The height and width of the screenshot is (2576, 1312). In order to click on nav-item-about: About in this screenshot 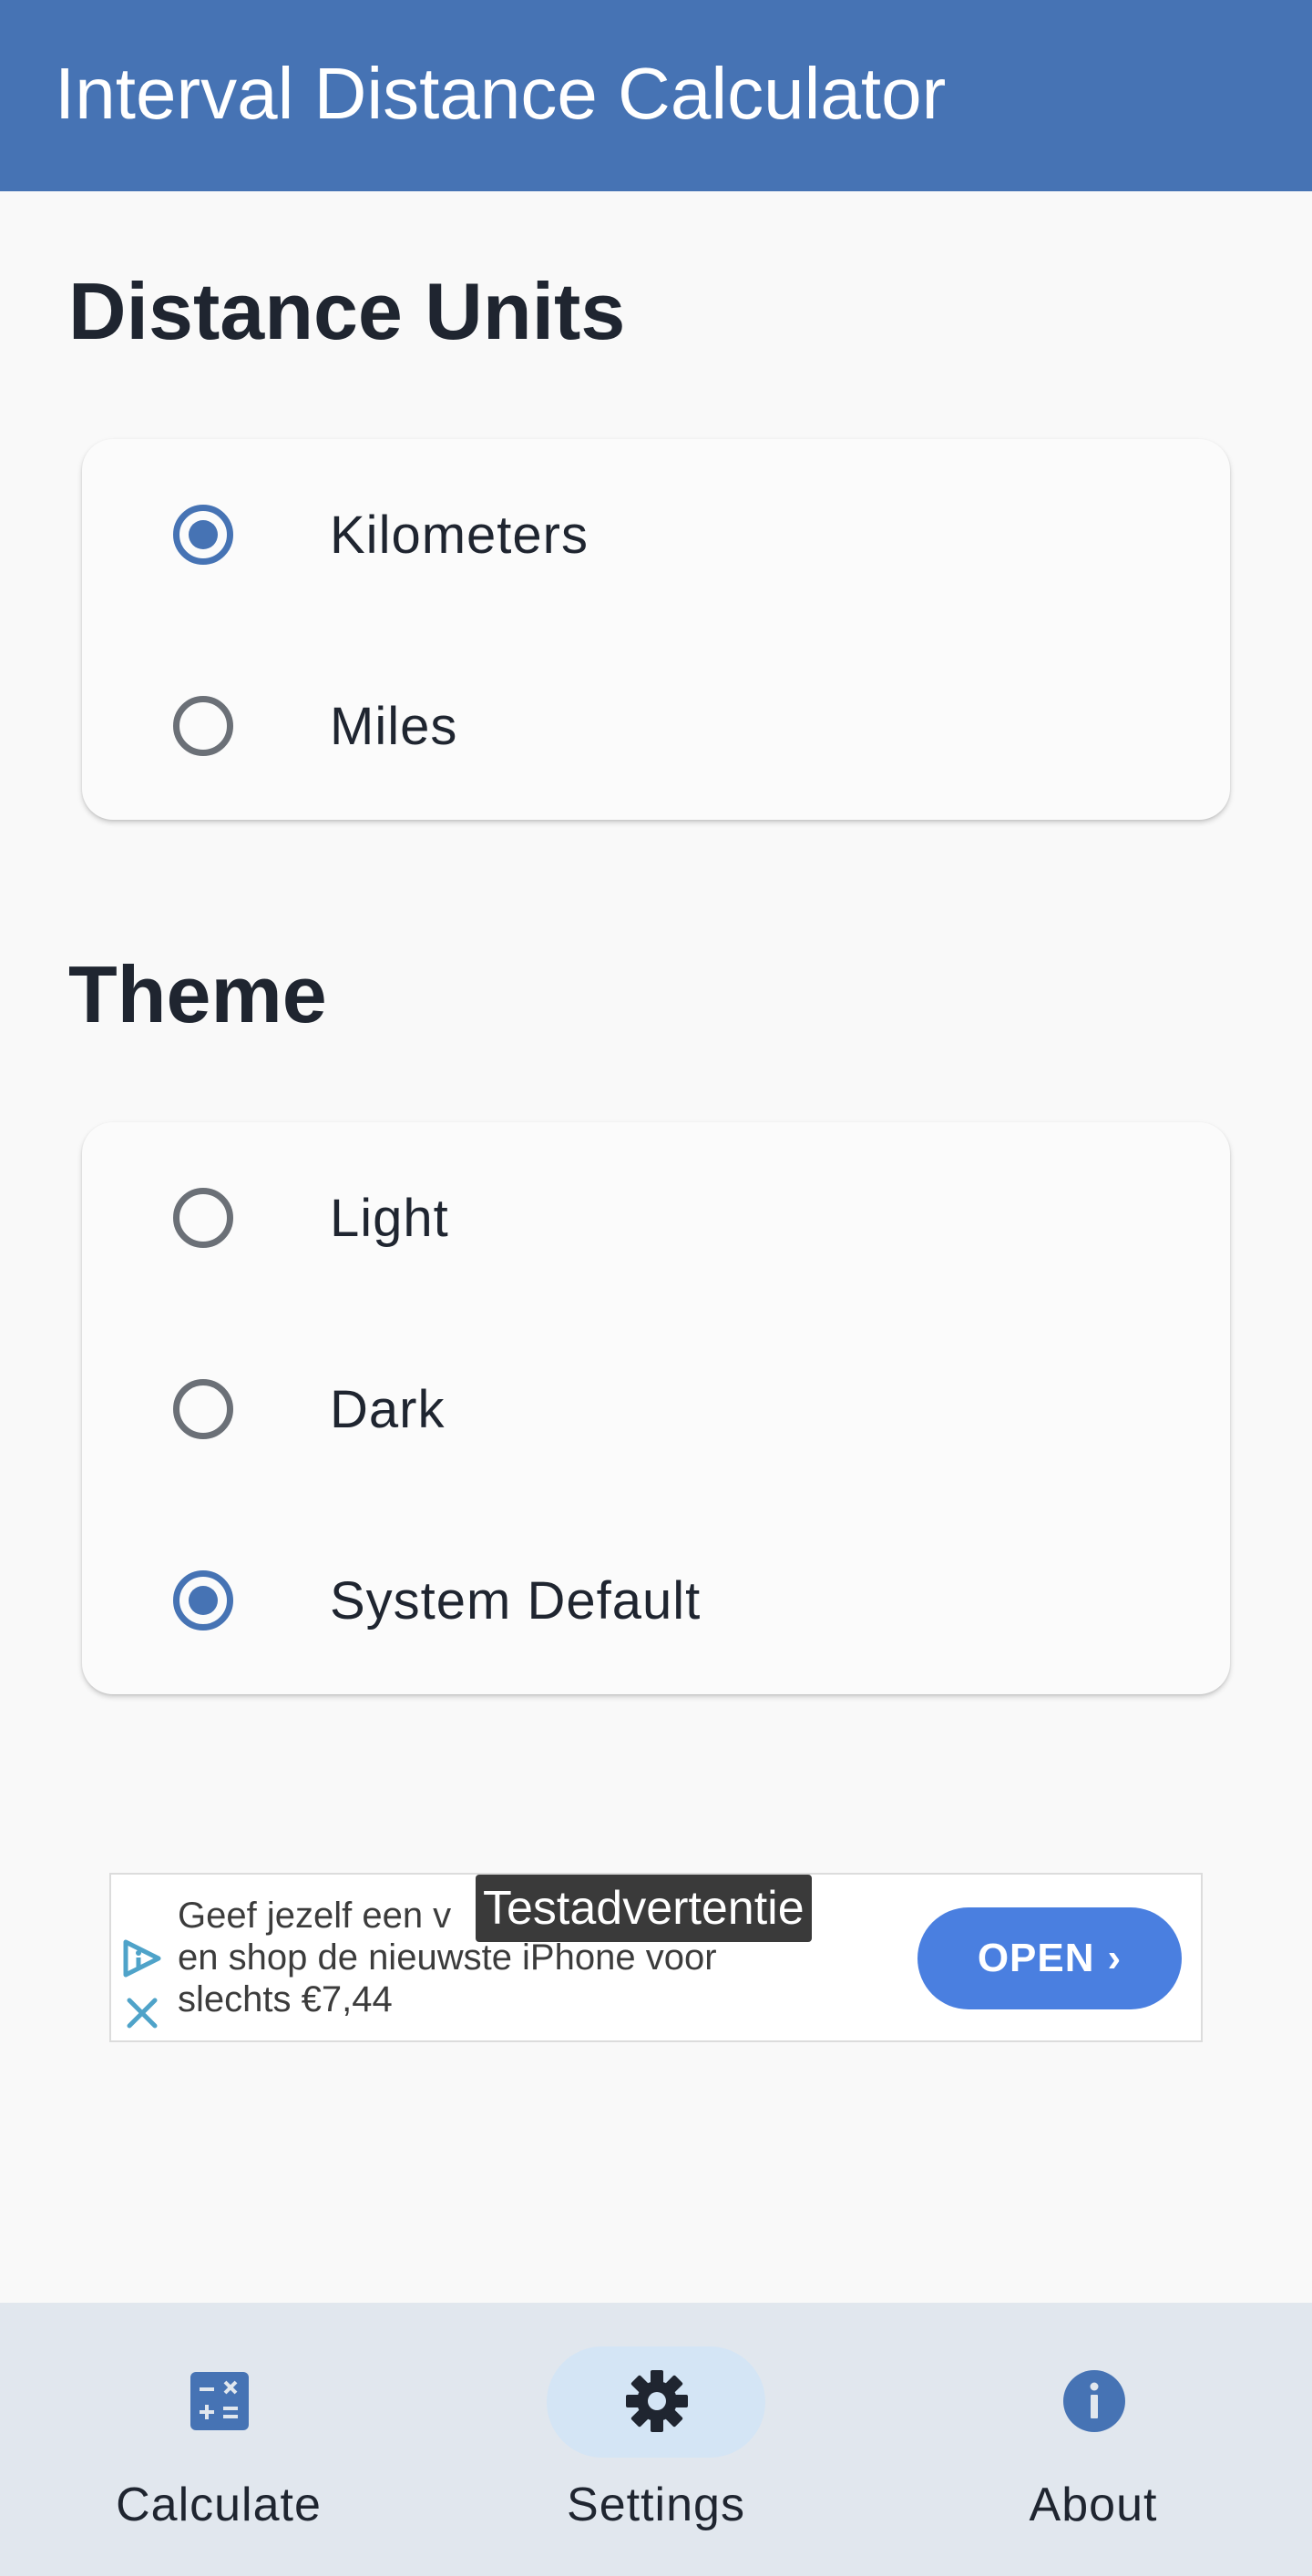, I will do `click(1093, 2440)`.